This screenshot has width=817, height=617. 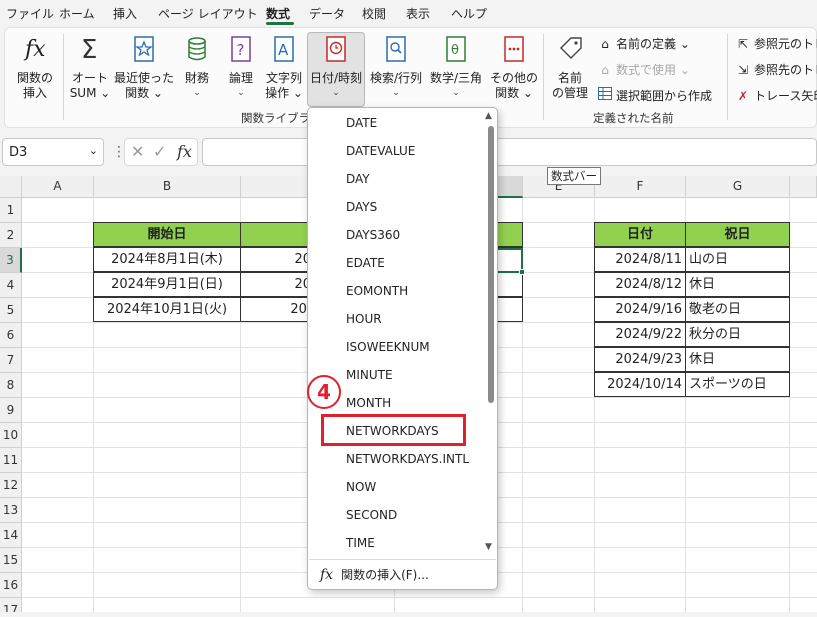 What do you see at coordinates (643, 69) in the screenshot?
I see `use-in-formula-button: ⌂ 数式で使用 ⌄` at bounding box center [643, 69].